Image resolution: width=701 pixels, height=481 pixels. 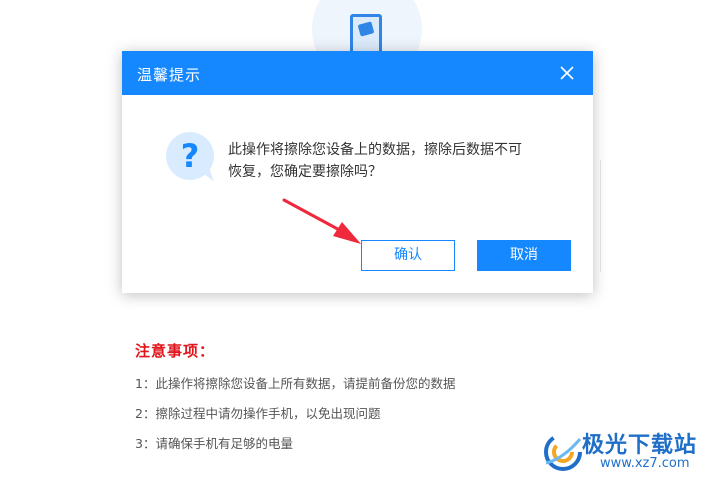 I want to click on annotation-arrow-icon, so click(x=321, y=221).